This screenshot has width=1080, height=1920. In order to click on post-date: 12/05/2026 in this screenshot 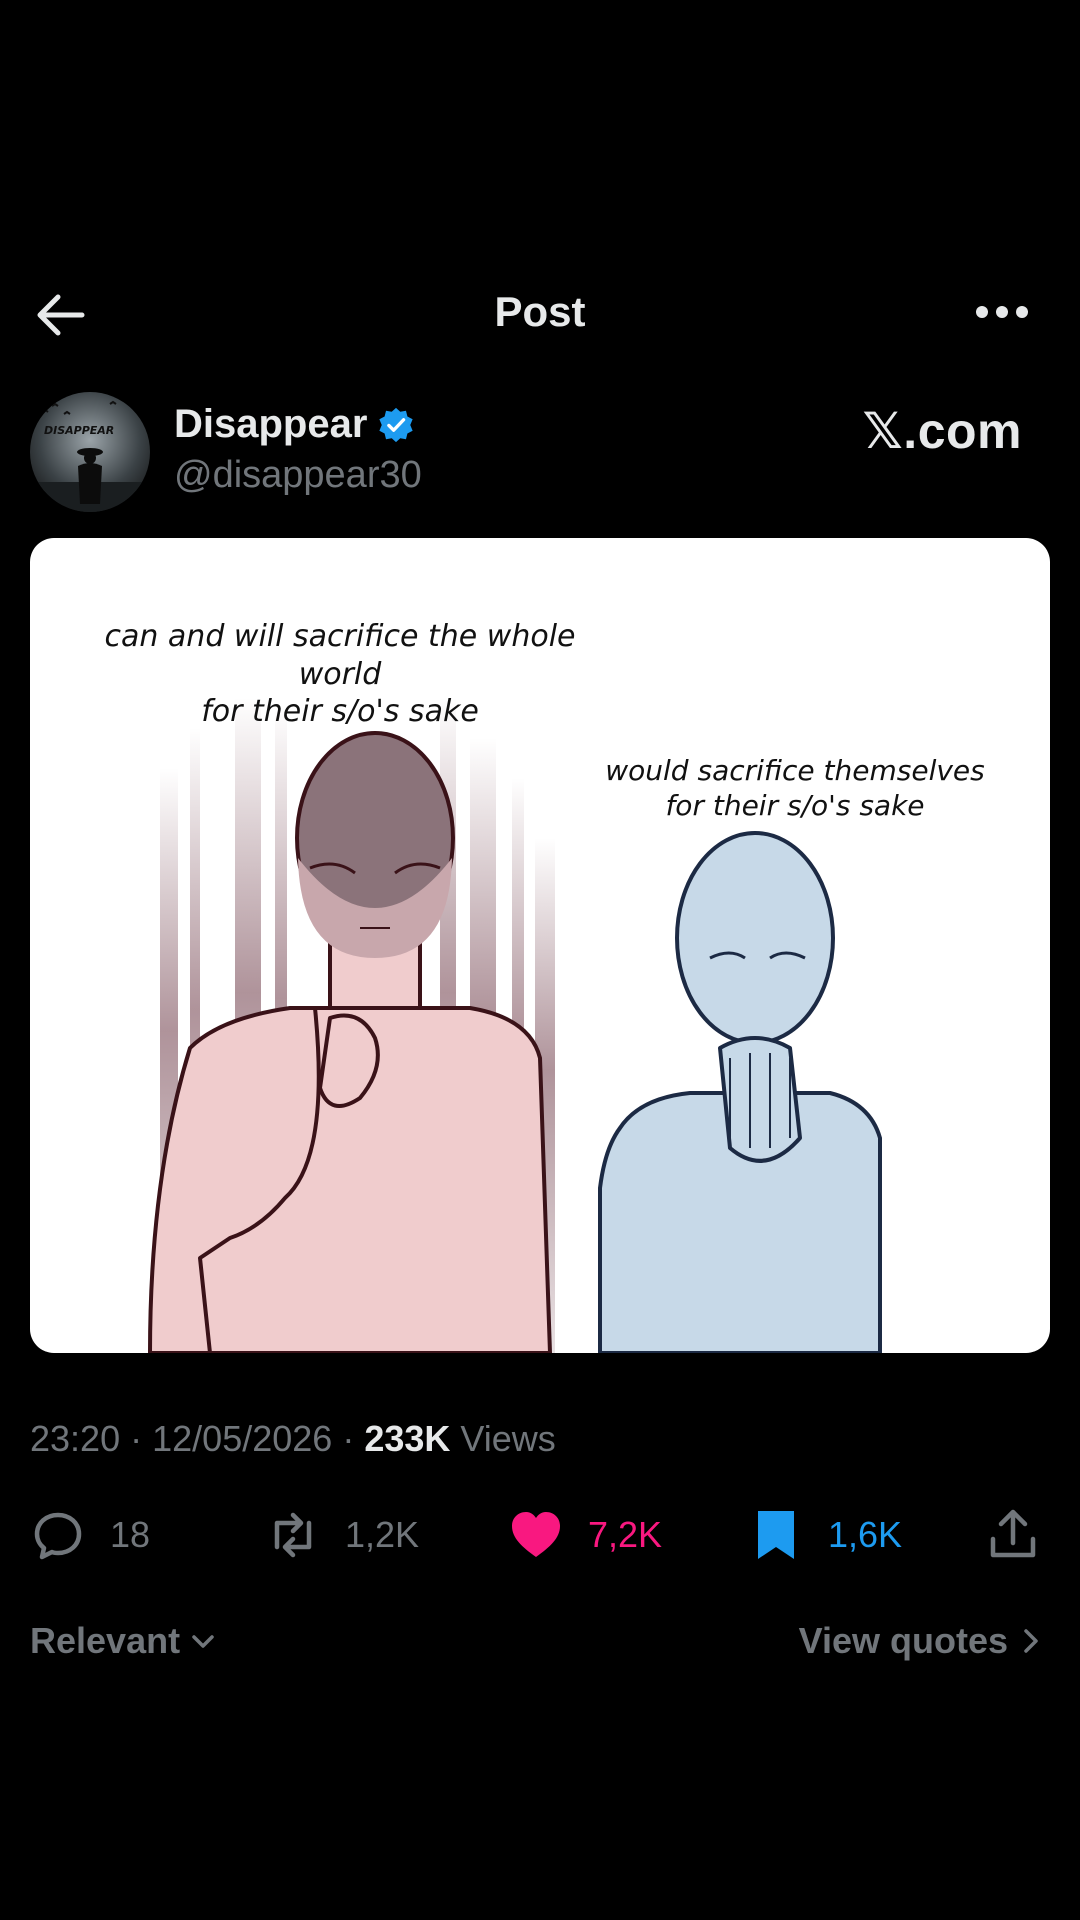, I will do `click(242, 1438)`.